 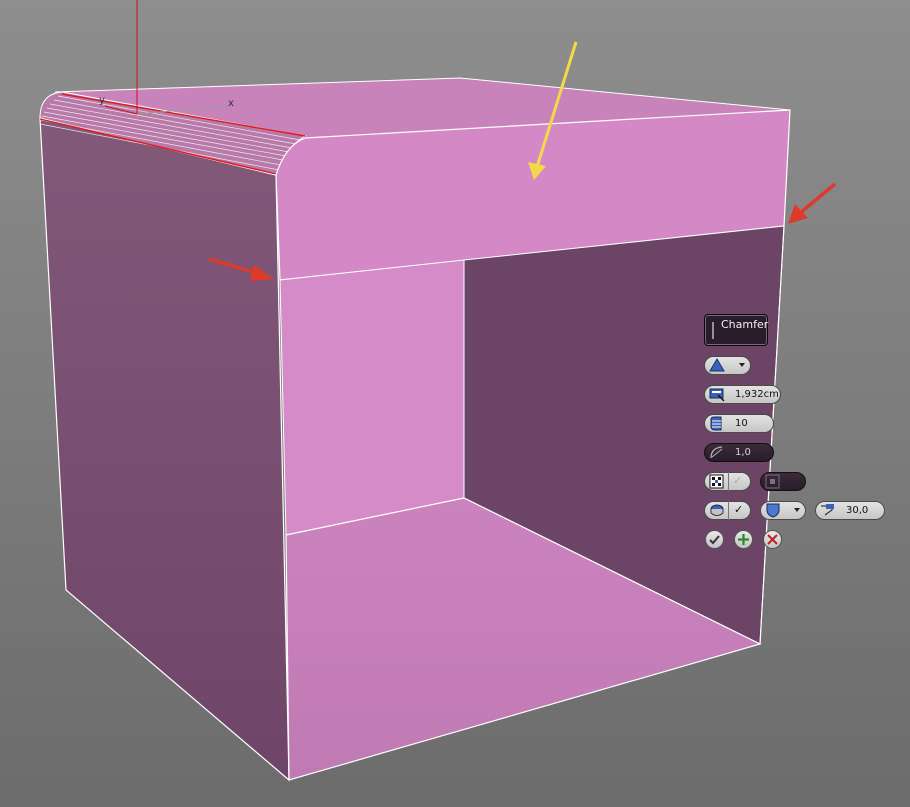 I want to click on segments-icon, so click(x=716, y=423).